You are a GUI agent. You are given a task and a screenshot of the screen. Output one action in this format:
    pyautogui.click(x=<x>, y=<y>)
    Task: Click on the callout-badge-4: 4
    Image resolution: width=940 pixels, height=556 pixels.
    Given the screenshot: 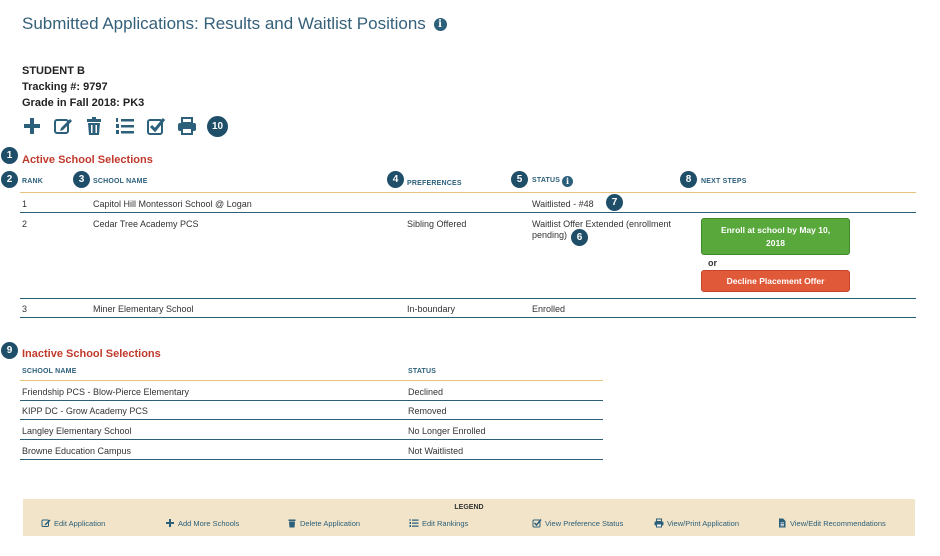 What is the action you would take?
    pyautogui.click(x=395, y=179)
    